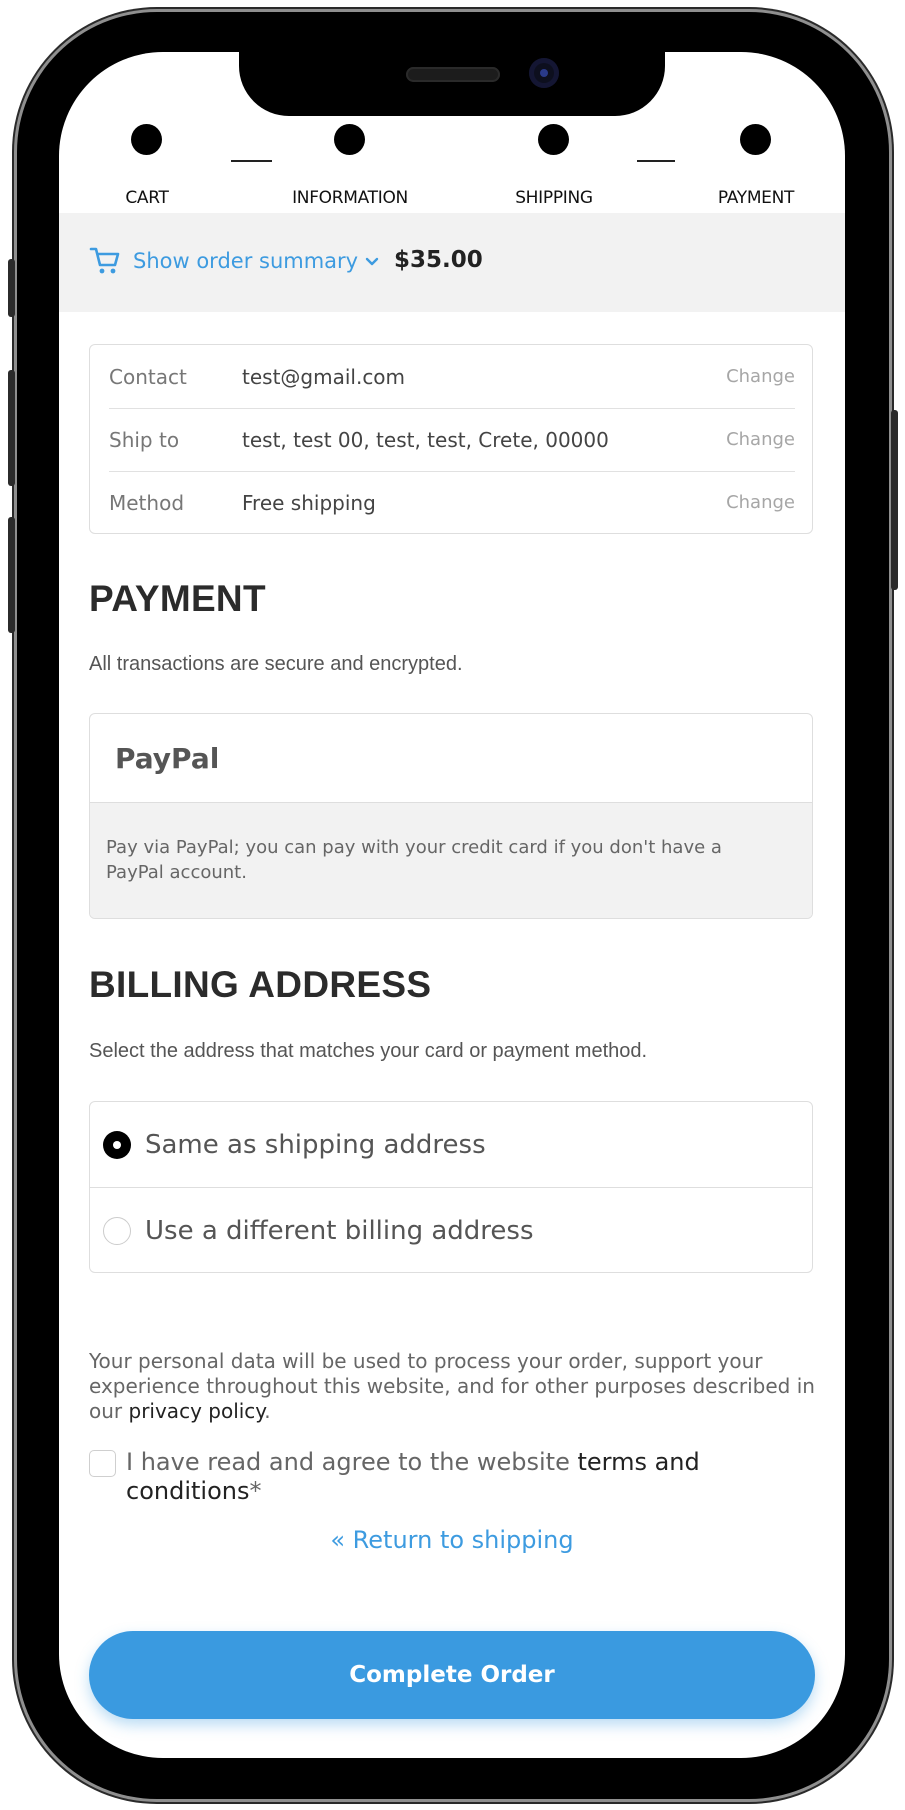 Image resolution: width=905 pixels, height=1810 pixels. I want to click on silent-switch, so click(11, 288).